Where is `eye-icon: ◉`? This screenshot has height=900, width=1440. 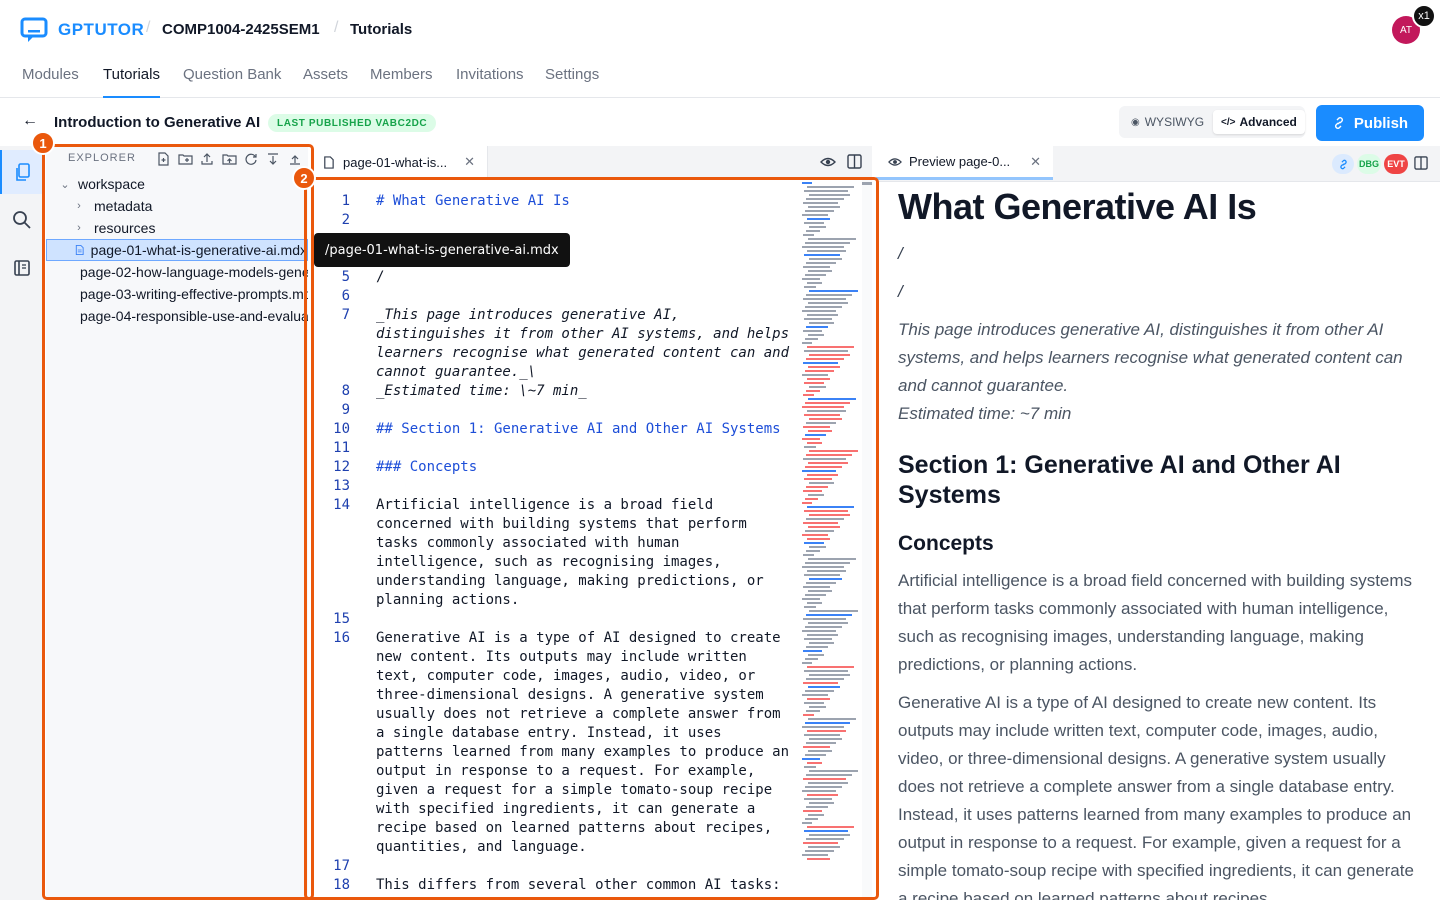 eye-icon: ◉ is located at coordinates (1135, 122).